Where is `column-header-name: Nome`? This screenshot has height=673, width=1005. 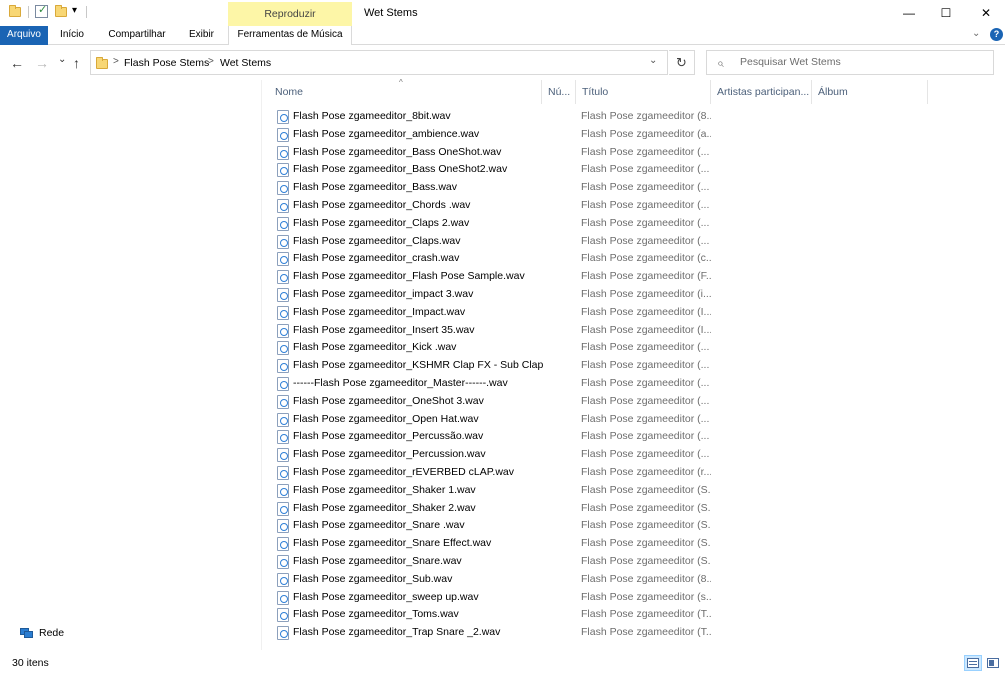 column-header-name: Nome is located at coordinates (405, 92).